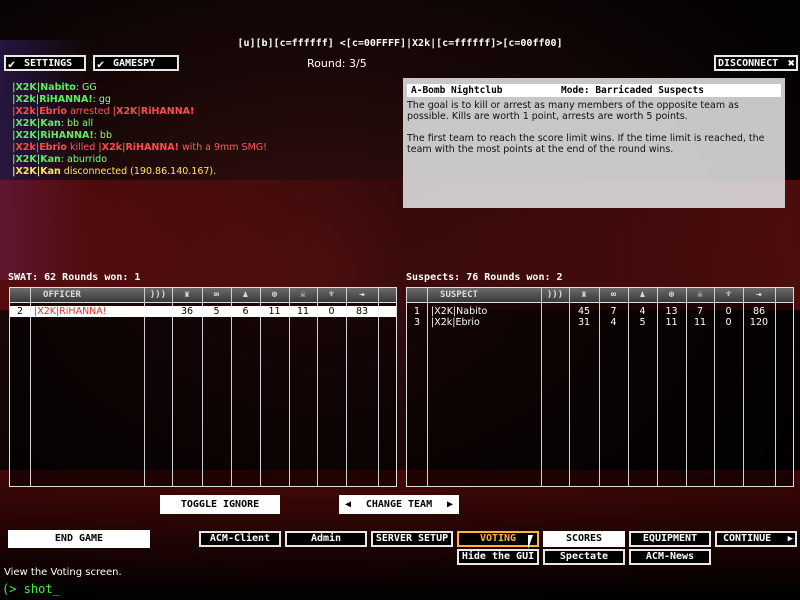 The width and height of the screenshot is (800, 600). Describe the element at coordinates (459, 295) in the screenshot. I see `suspect-column-header: SUSPECT` at that location.